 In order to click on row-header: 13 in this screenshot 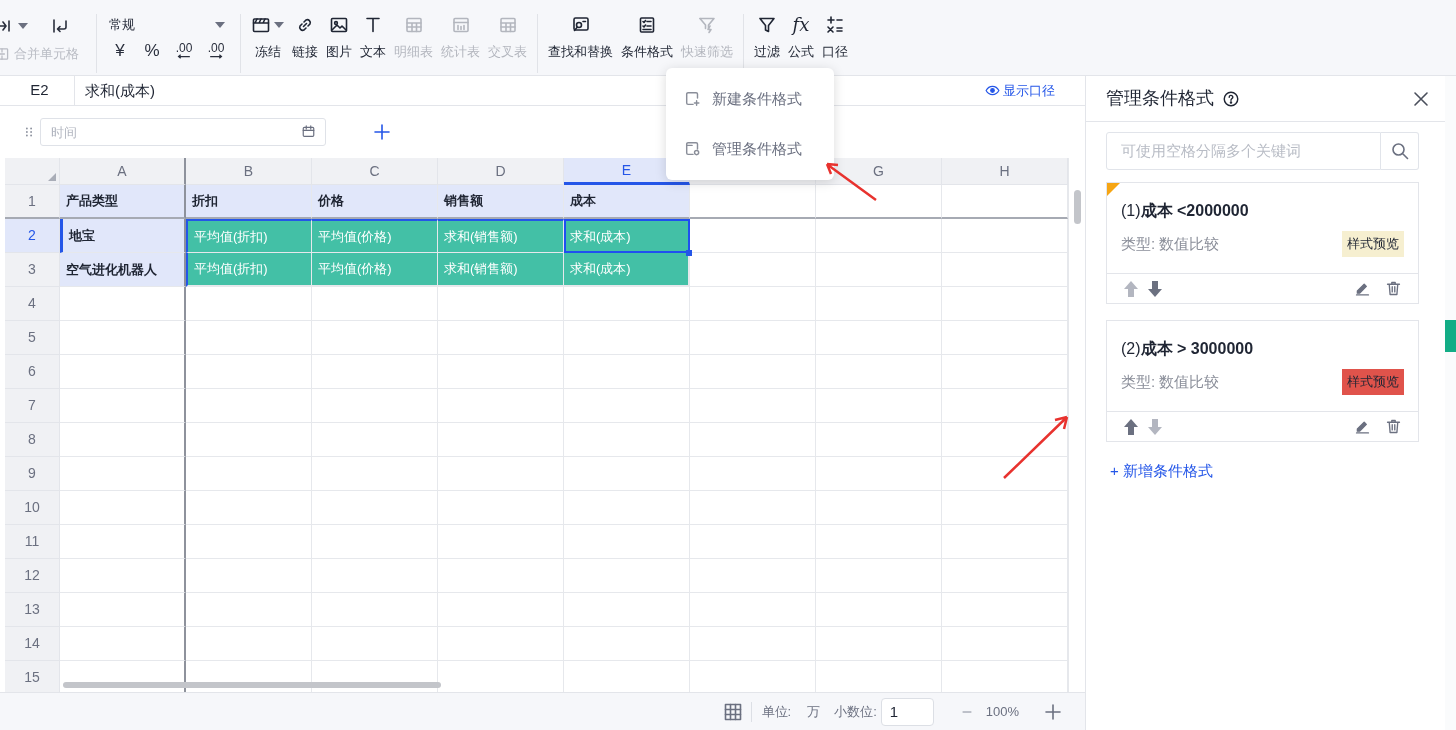, I will do `click(32, 610)`.